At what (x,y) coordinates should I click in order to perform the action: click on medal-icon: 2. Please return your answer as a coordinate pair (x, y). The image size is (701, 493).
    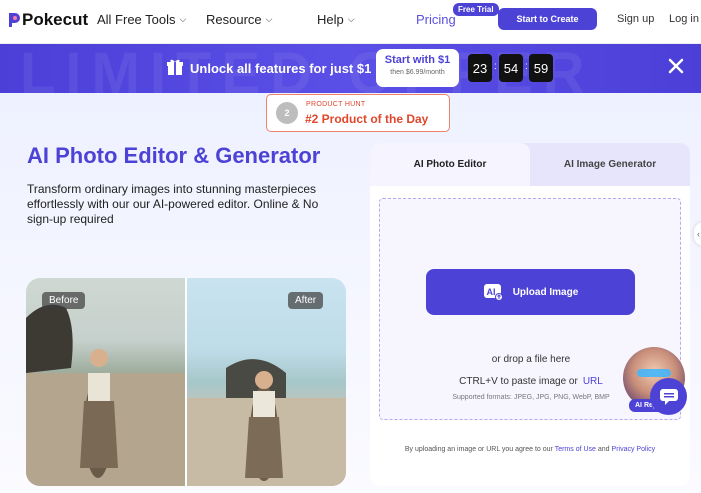
    Looking at the image, I should click on (287, 113).